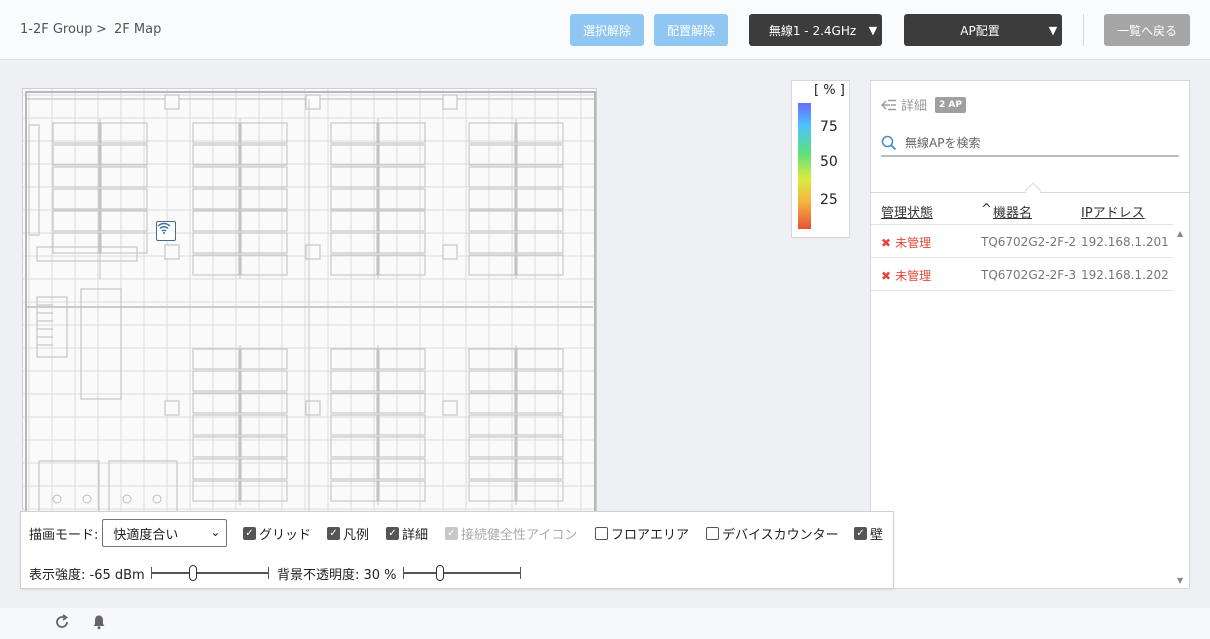 The height and width of the screenshot is (639, 1210). I want to click on access-point-marker, so click(166, 231).